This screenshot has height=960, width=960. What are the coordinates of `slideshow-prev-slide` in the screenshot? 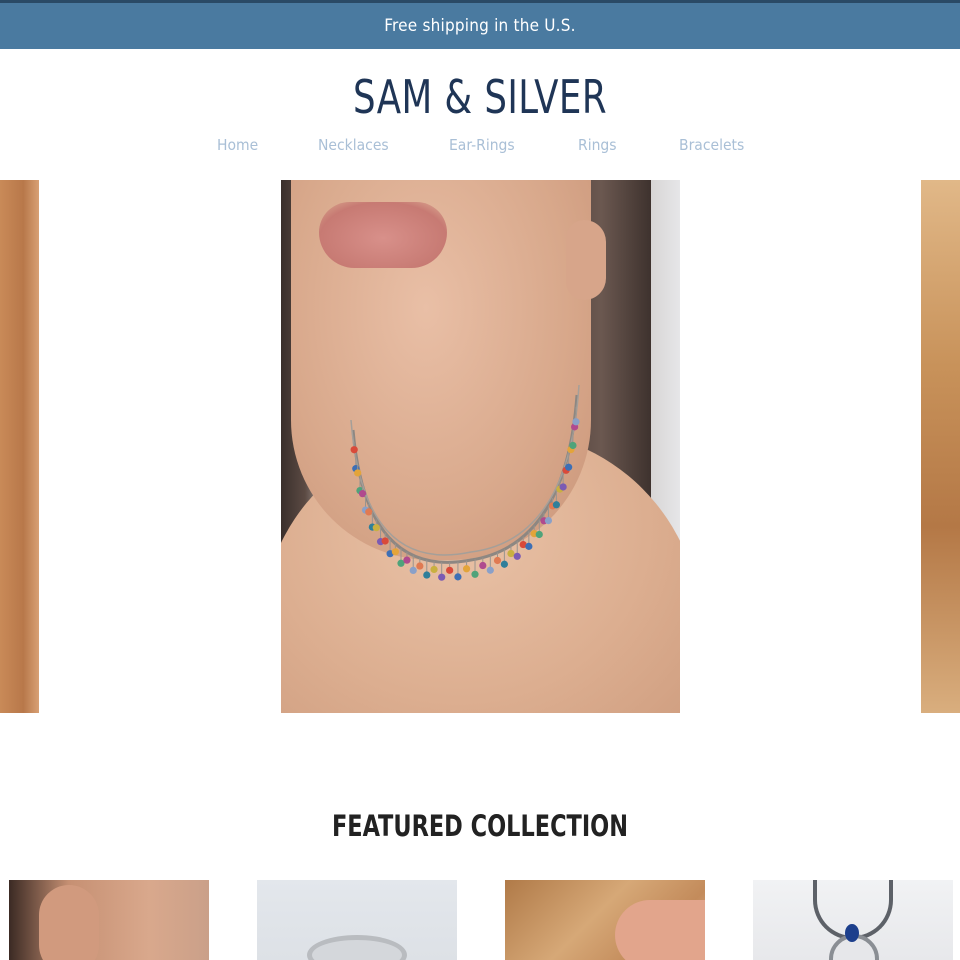 It's located at (19, 446).